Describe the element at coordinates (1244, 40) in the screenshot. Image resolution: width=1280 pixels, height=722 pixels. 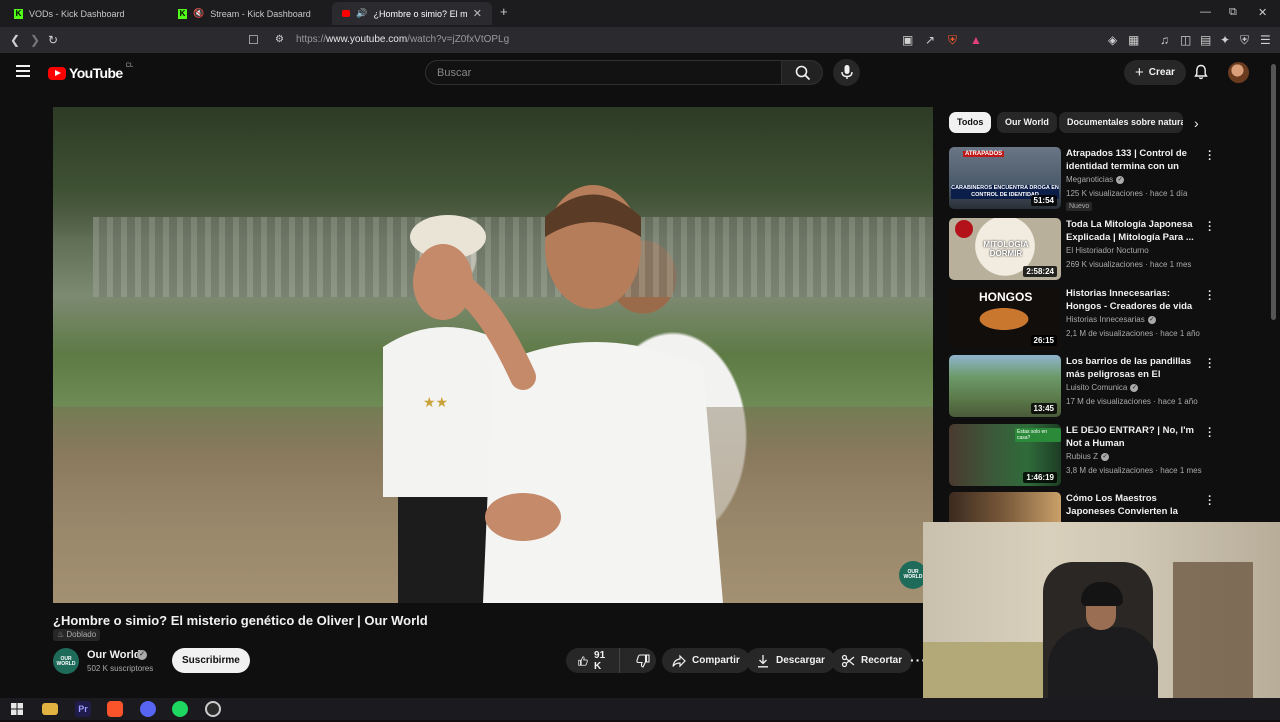
I see `vpn-icon: ⛨` at that location.